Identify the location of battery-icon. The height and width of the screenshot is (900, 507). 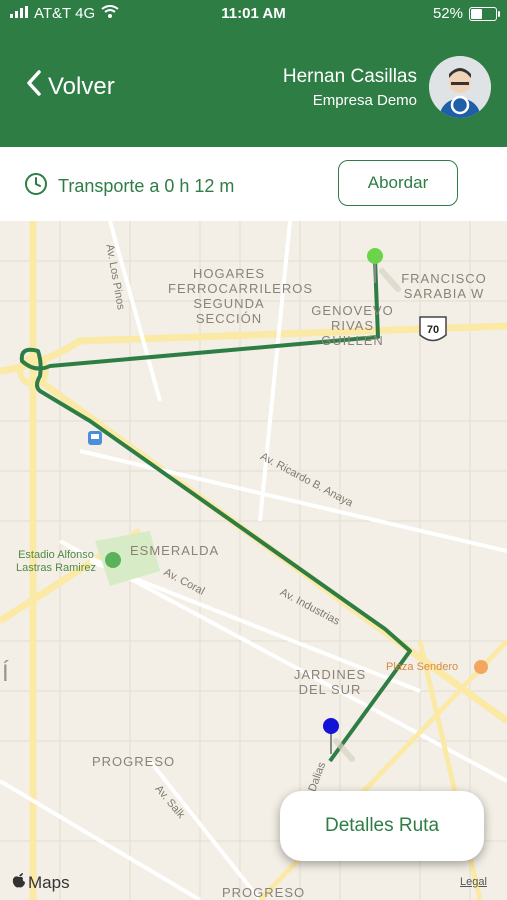
(484, 13).